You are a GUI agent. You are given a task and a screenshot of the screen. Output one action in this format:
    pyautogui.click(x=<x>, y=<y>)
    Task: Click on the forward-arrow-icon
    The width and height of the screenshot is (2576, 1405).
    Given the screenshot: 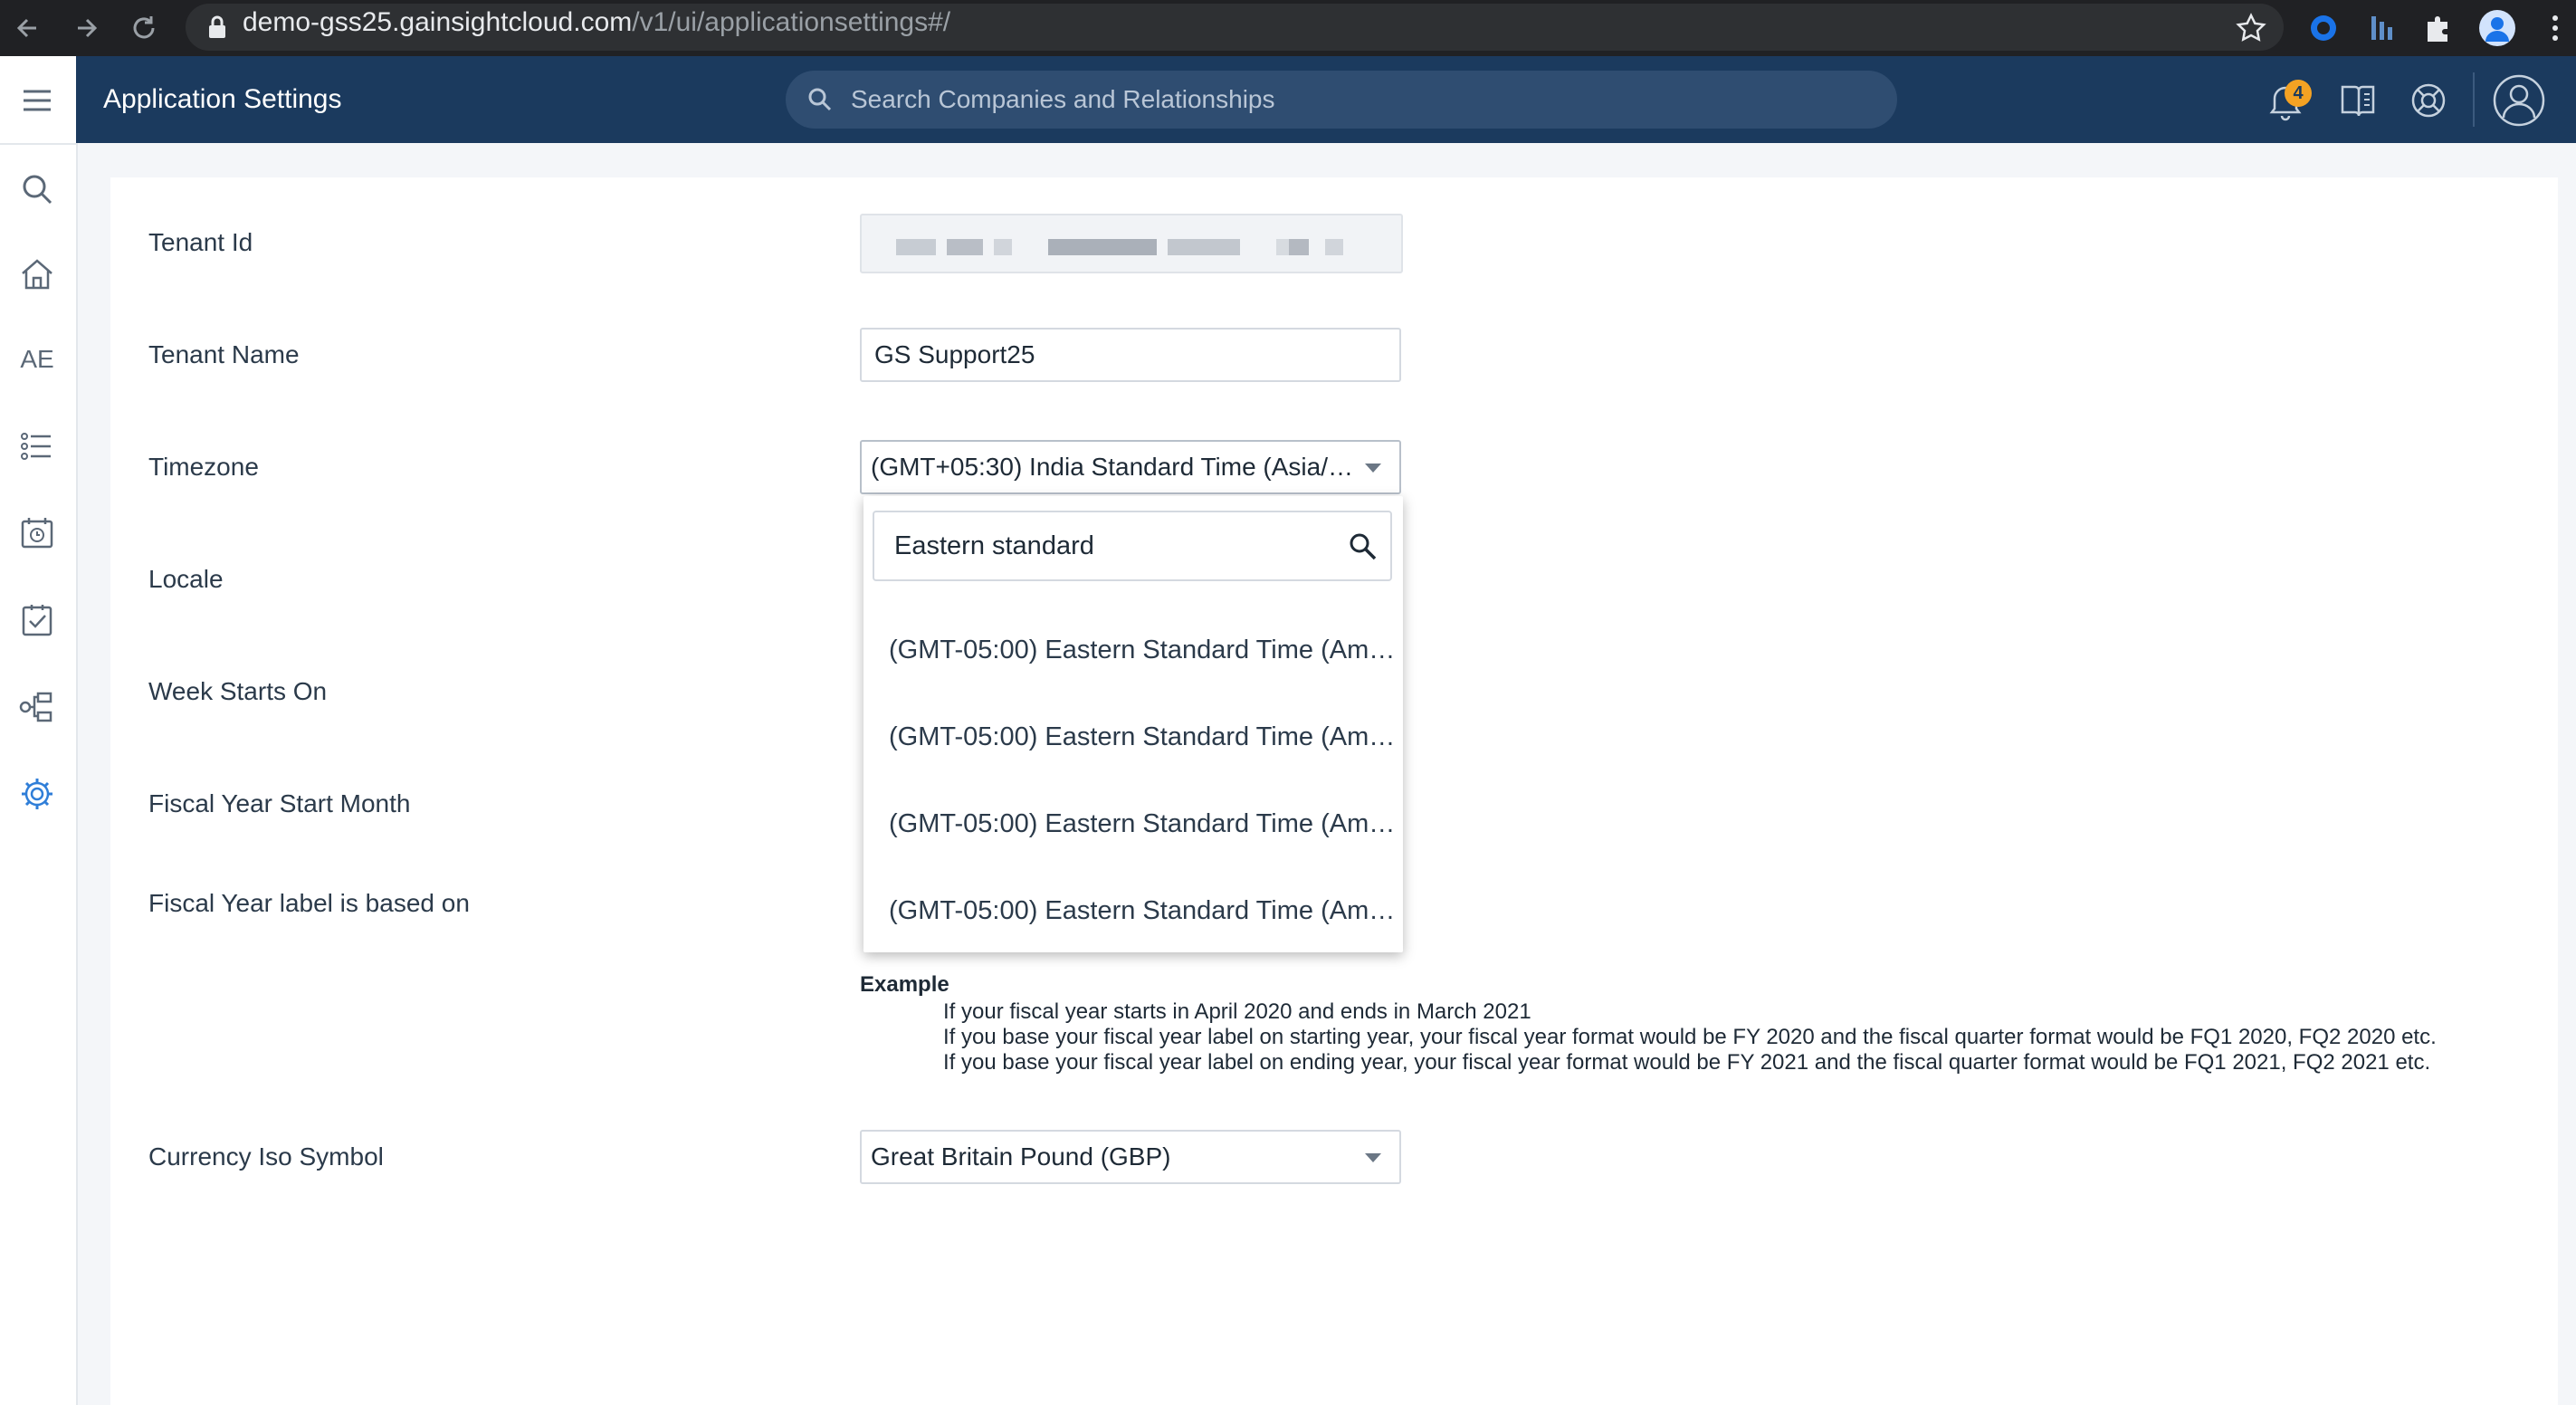 What is the action you would take?
    pyautogui.click(x=86, y=28)
    